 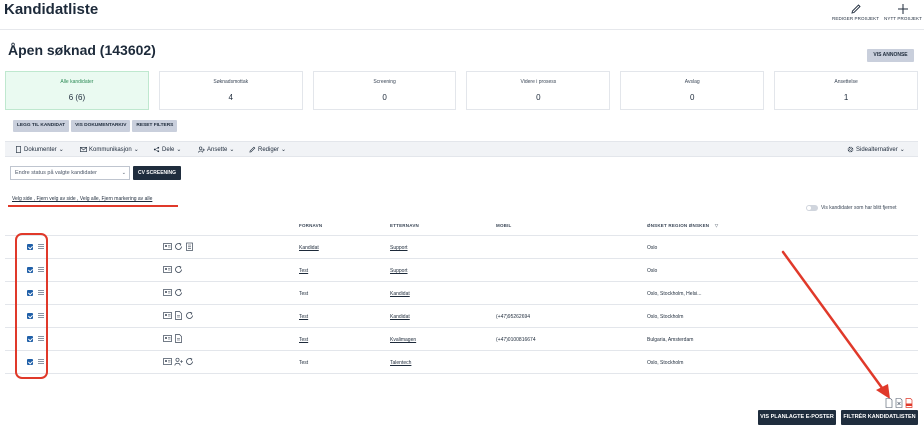 I want to click on export-icons, so click(x=899, y=403).